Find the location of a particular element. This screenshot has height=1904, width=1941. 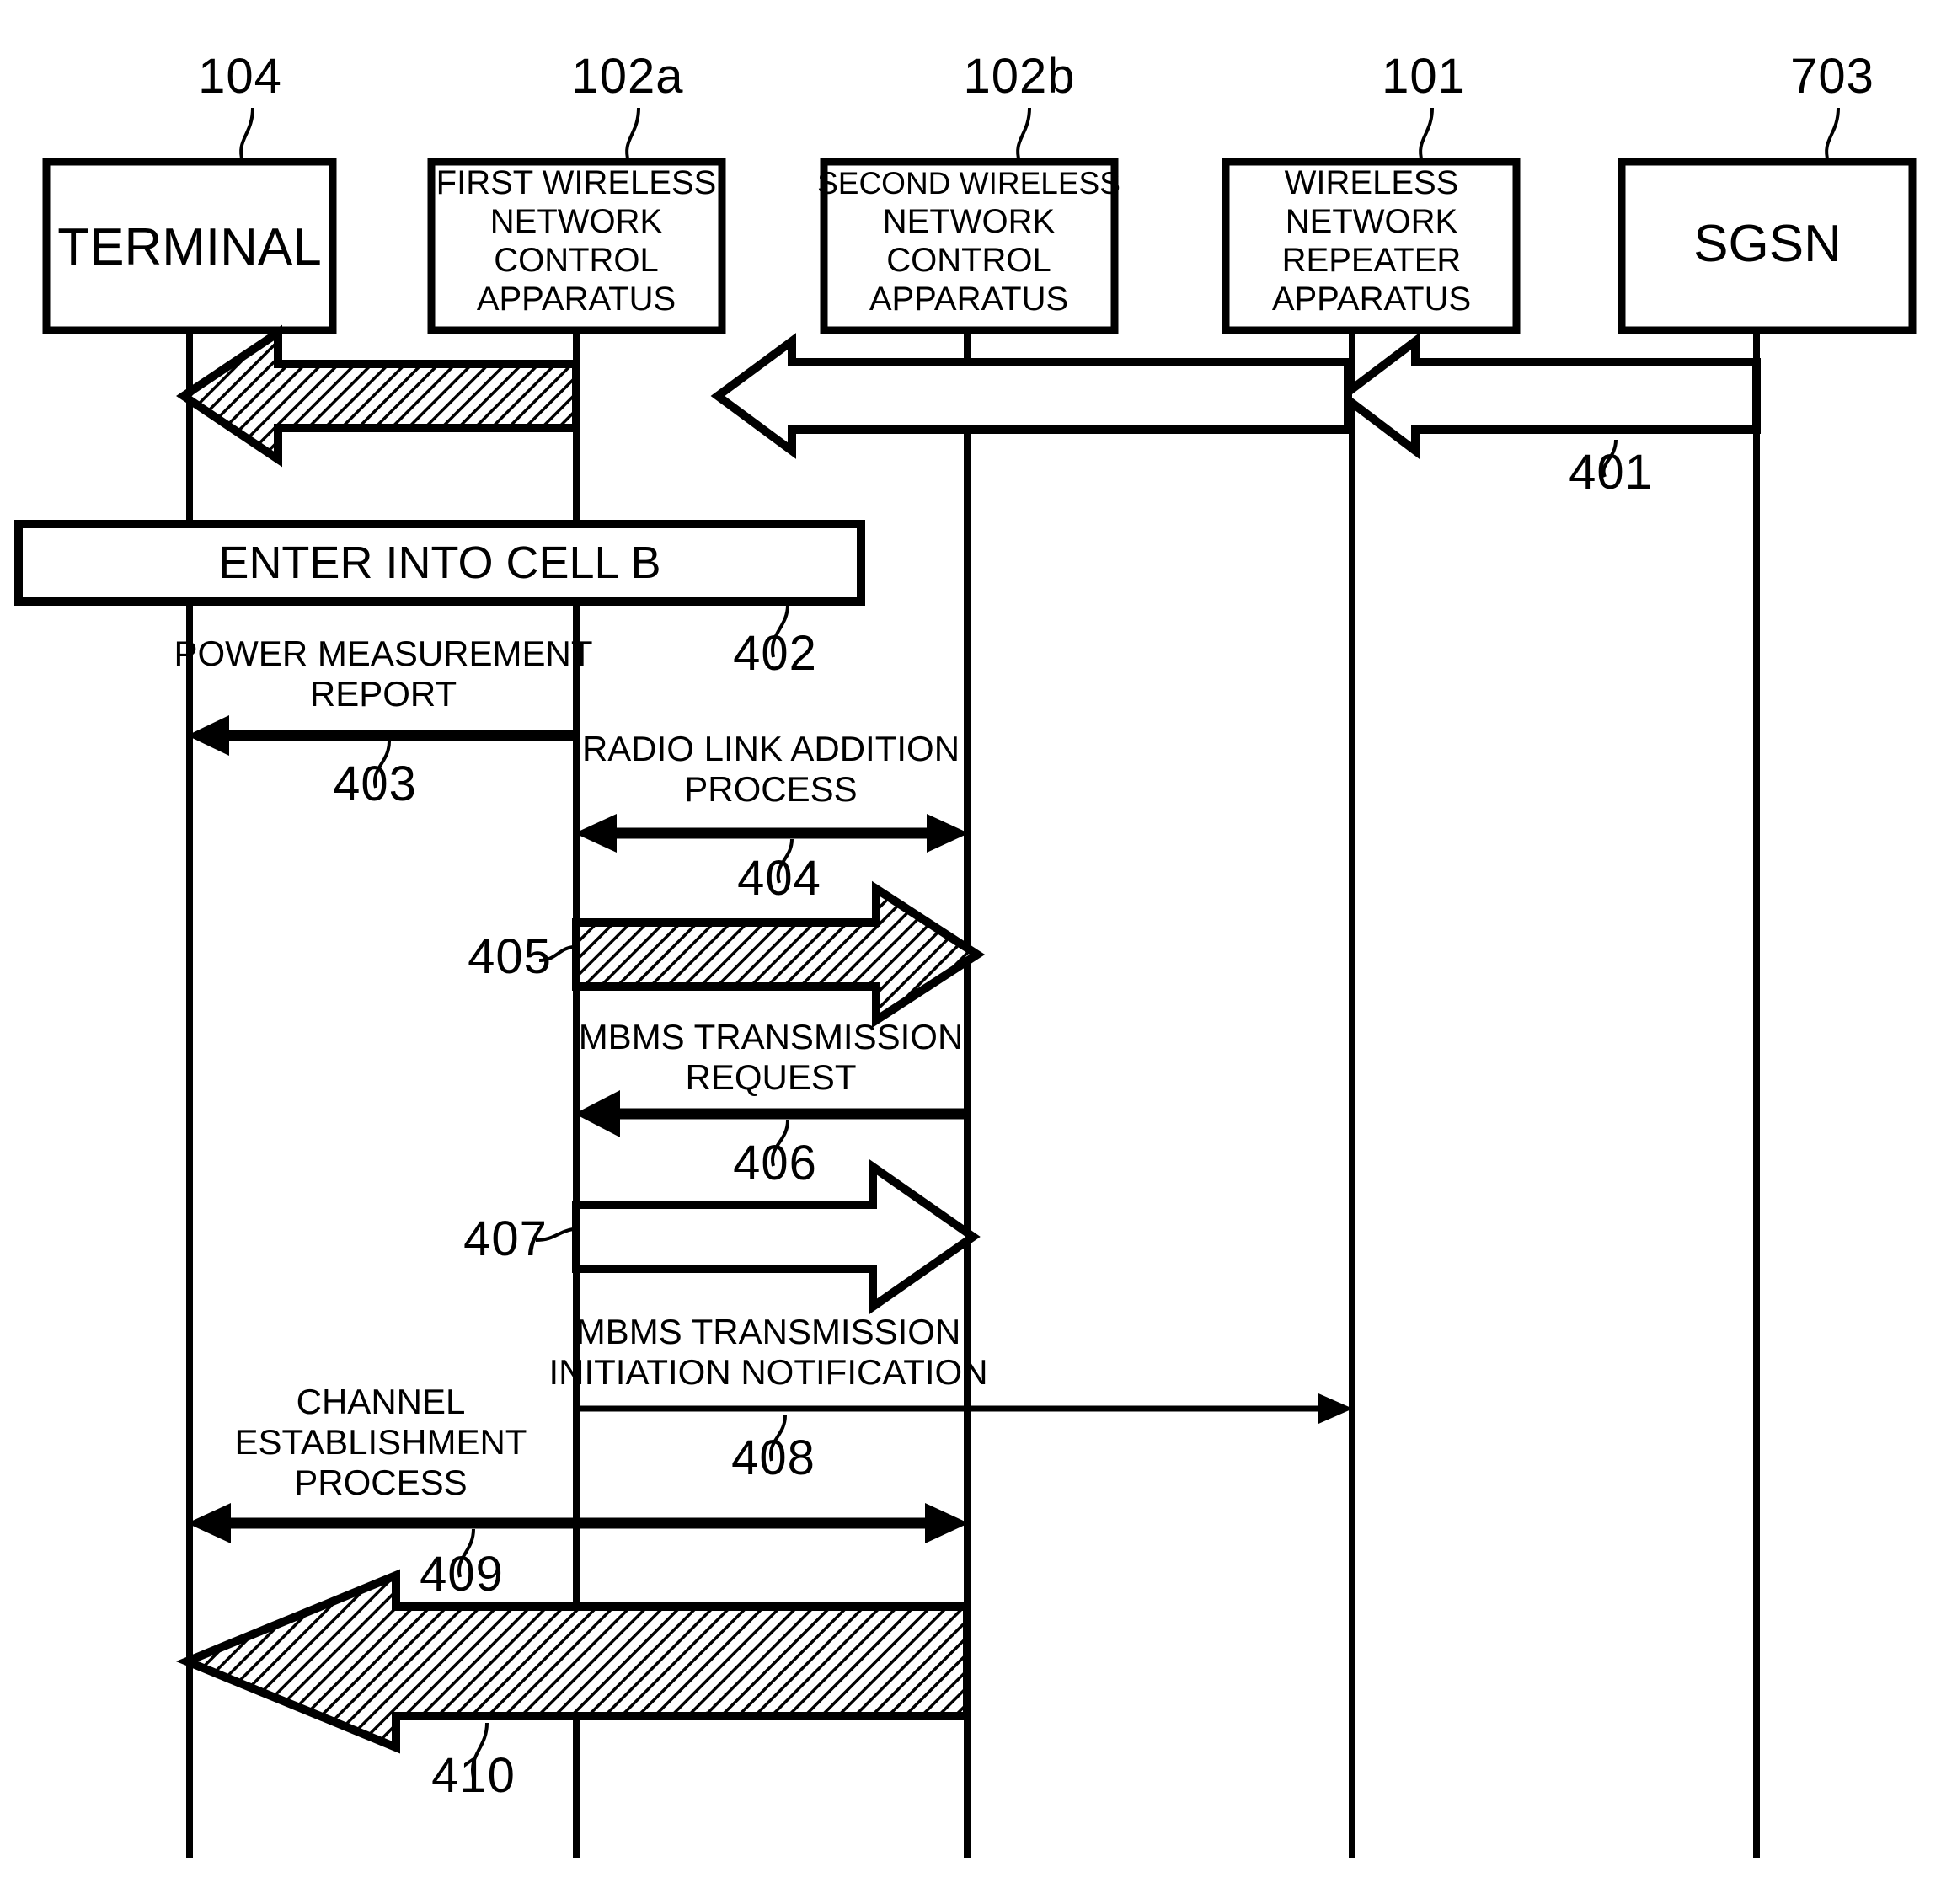

ref-label-401: 401 is located at coordinates (1611, 473).